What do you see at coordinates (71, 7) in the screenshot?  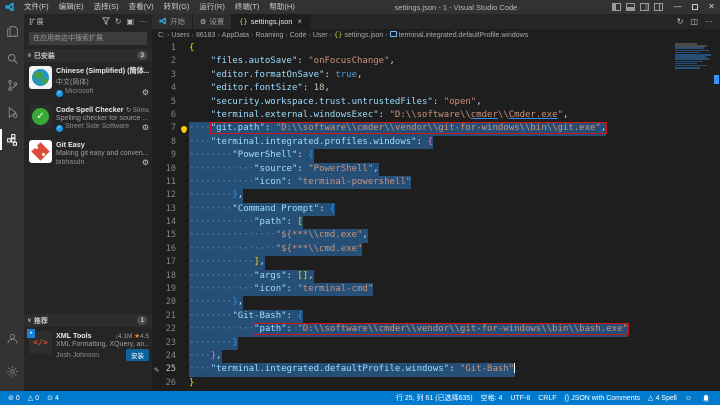 I see `menu-item: 编辑(E)` at bounding box center [71, 7].